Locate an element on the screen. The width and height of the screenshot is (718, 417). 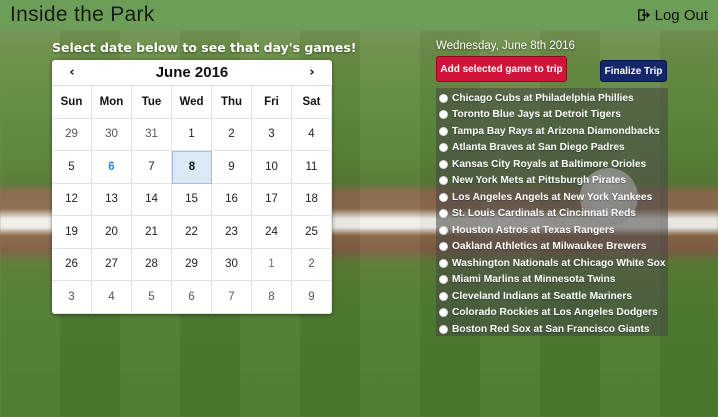
calendar-day: 10 is located at coordinates (272, 167).